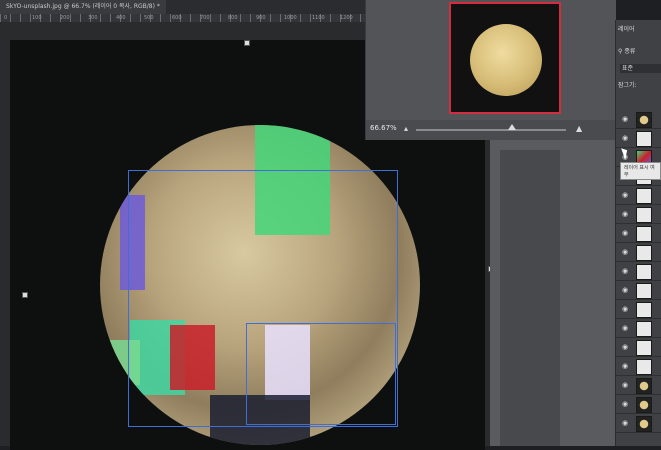  What do you see at coordinates (512, 127) in the screenshot?
I see `zoom-slider-knob` at bounding box center [512, 127].